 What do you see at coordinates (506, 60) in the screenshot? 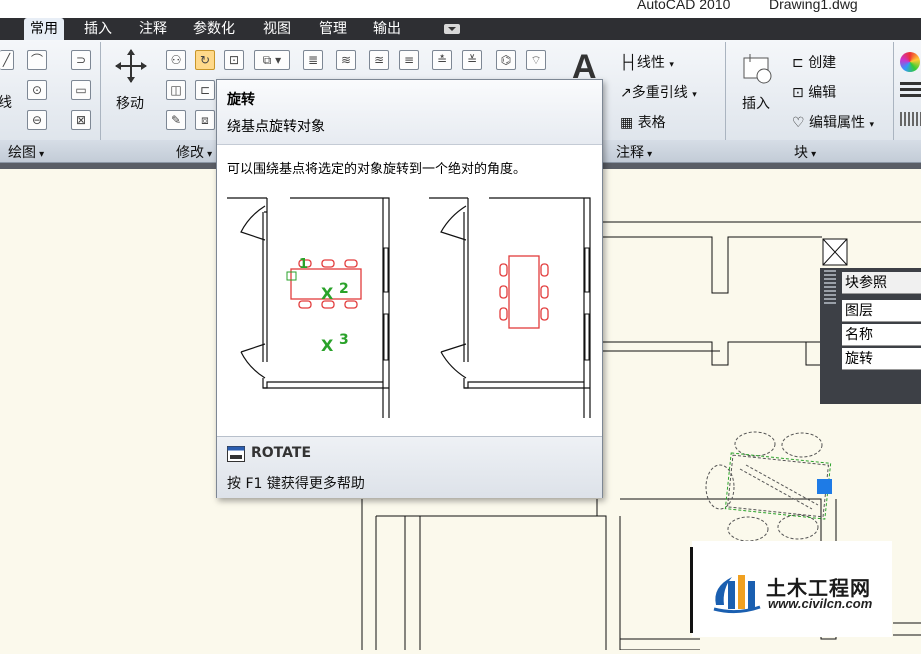
I see `layer-walk-icon: ⌬` at bounding box center [506, 60].